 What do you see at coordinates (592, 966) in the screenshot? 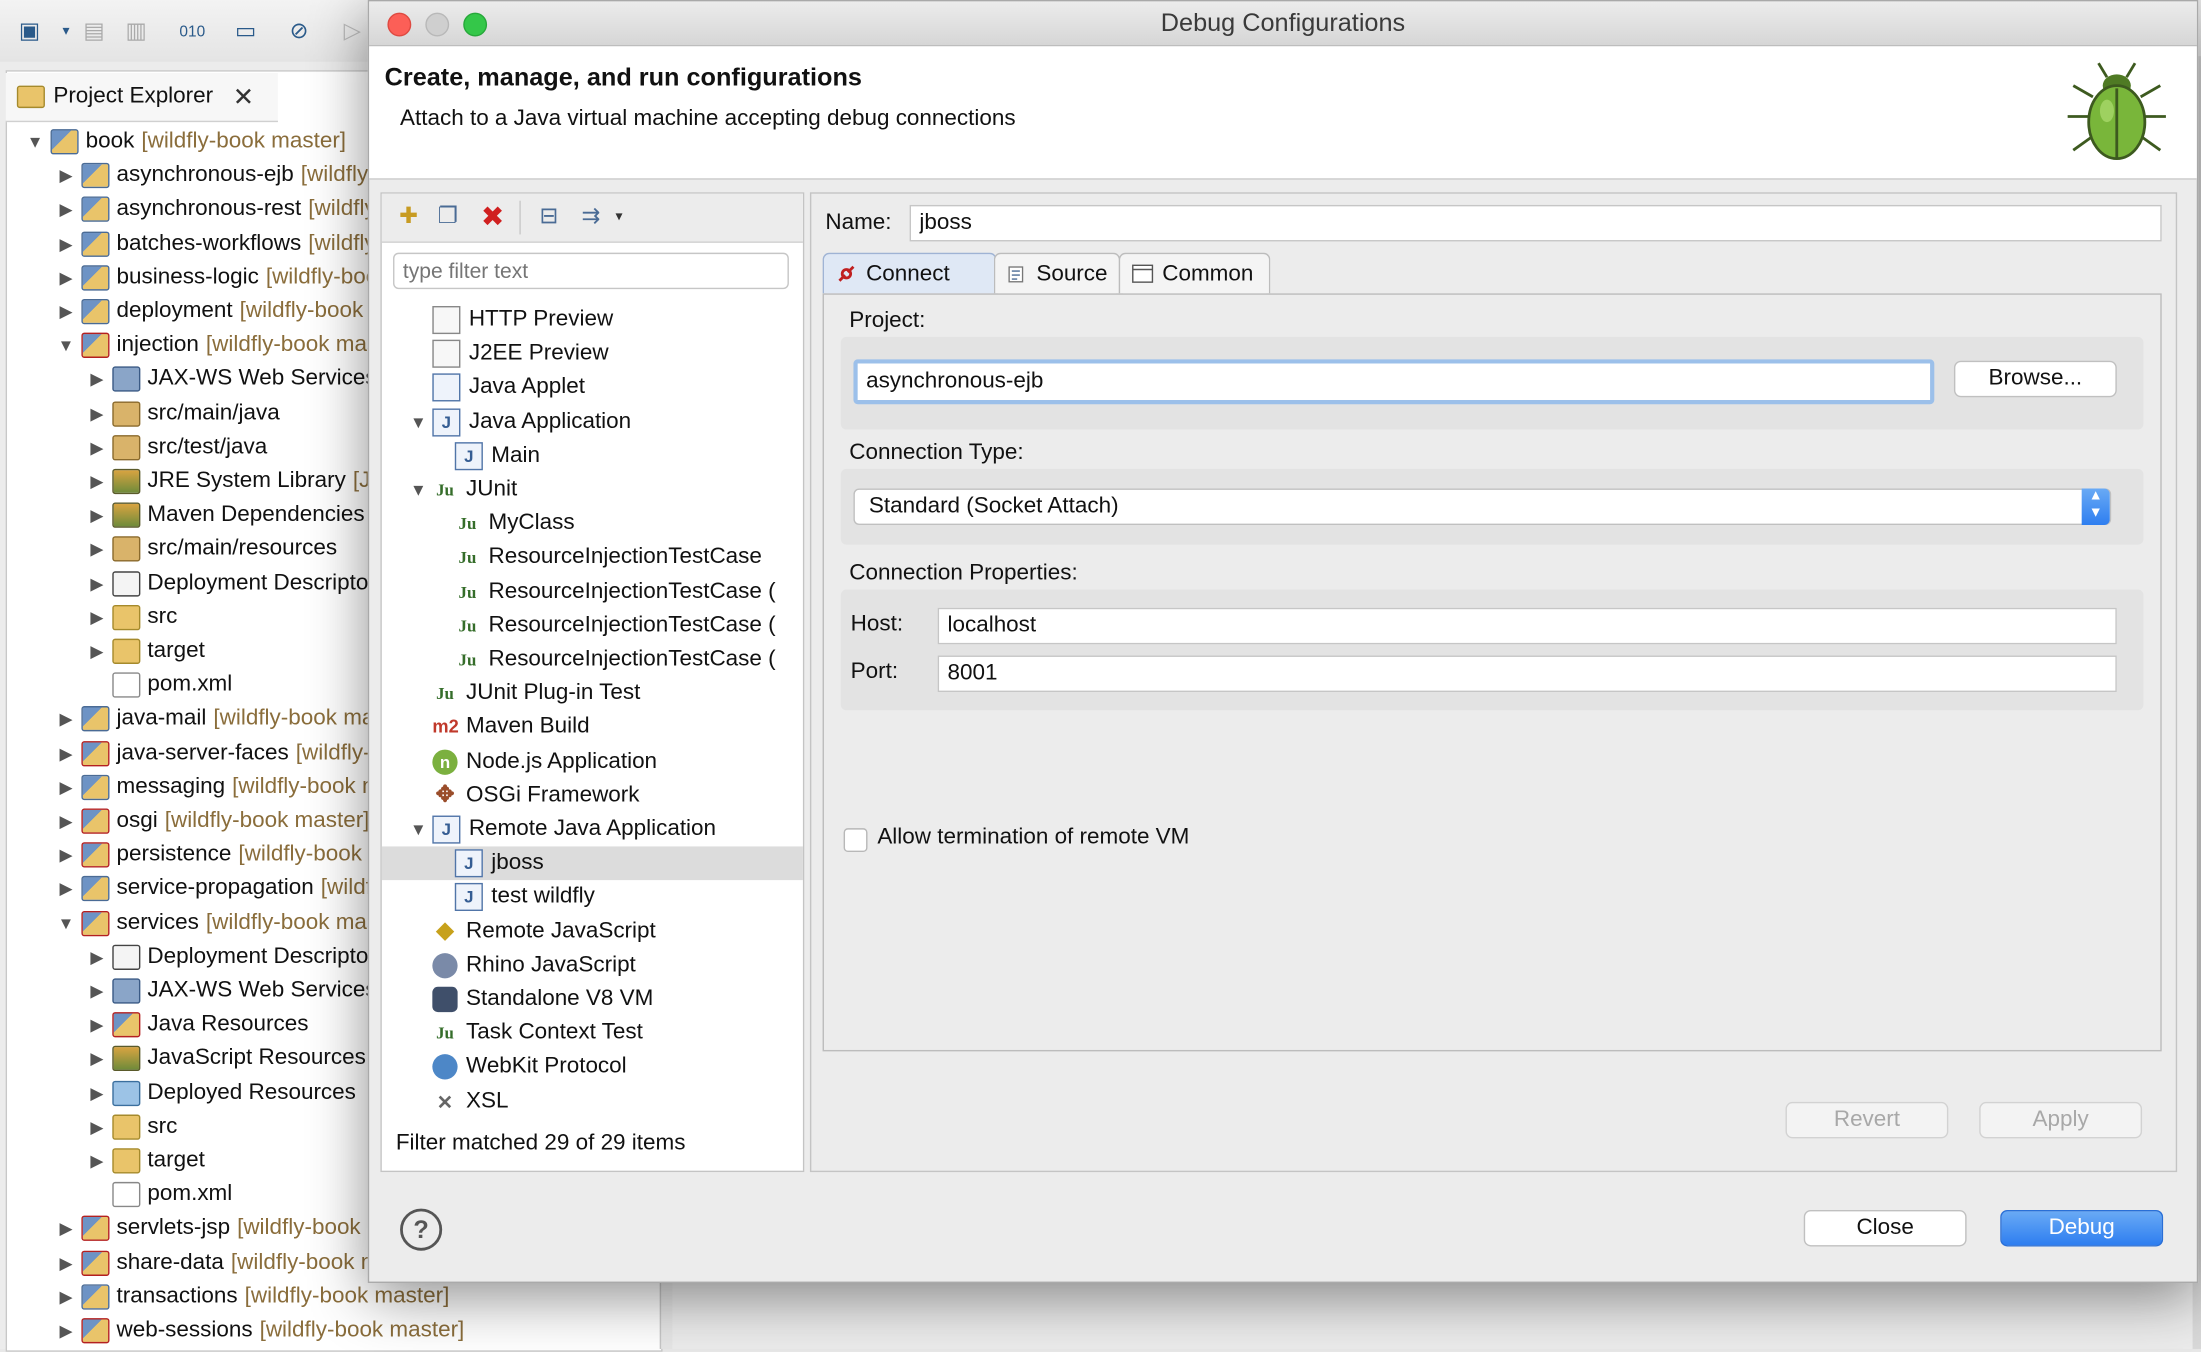
I see `configuration-tree-item: Rhino JavaScript` at bounding box center [592, 966].